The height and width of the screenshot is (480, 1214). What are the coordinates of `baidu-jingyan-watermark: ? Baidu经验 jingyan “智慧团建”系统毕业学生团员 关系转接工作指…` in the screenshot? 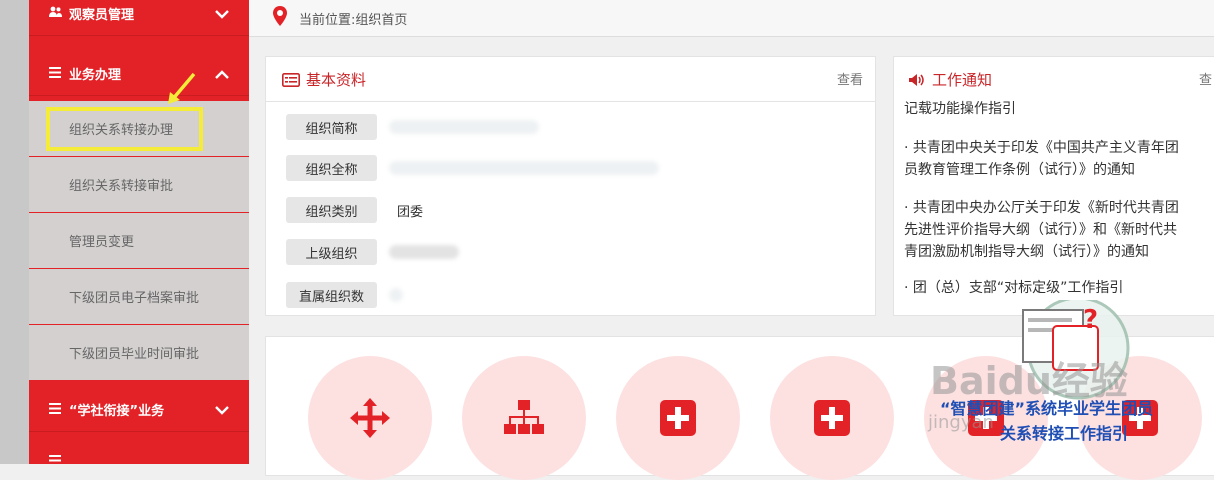 It's located at (1071, 380).